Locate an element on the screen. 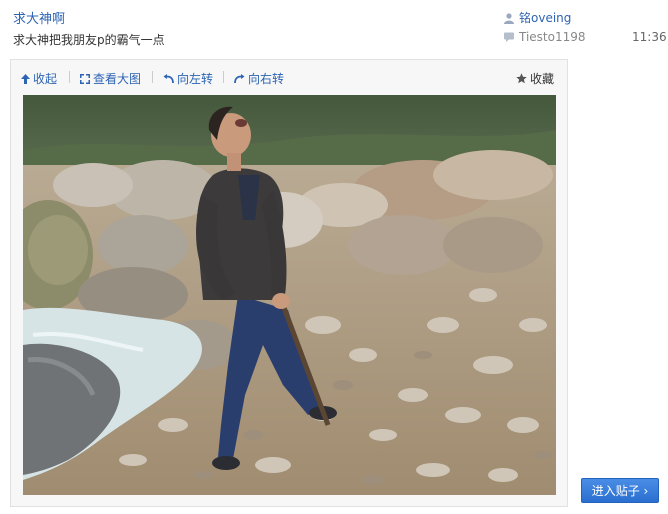 The width and height of the screenshot is (668, 514). rotate-left-icon is located at coordinates (168, 78).